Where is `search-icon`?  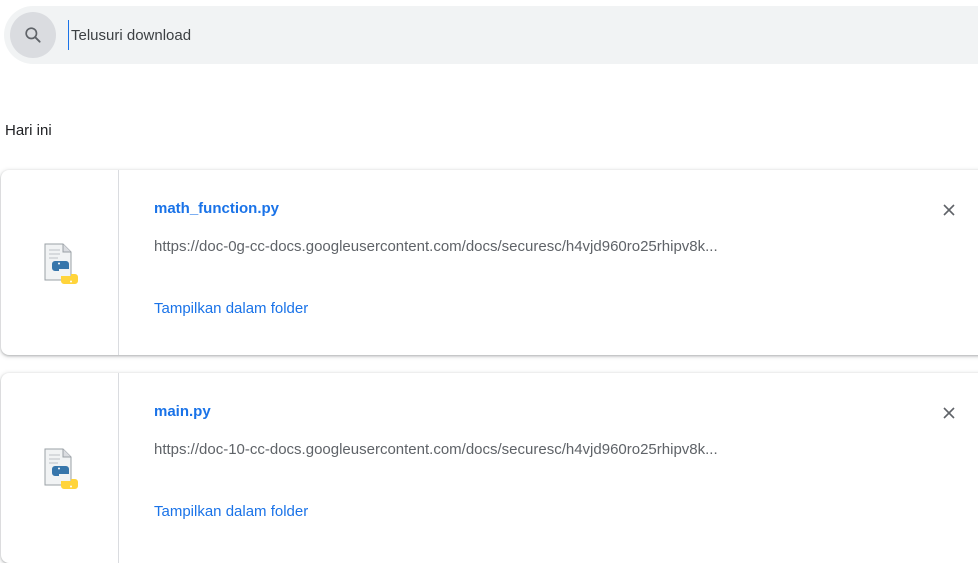
search-icon is located at coordinates (33, 35).